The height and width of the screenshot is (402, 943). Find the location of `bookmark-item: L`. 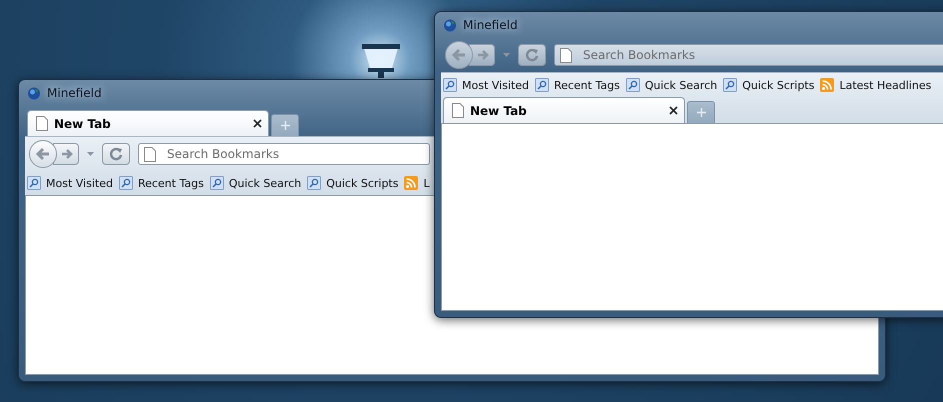

bookmark-item: L is located at coordinates (417, 183).